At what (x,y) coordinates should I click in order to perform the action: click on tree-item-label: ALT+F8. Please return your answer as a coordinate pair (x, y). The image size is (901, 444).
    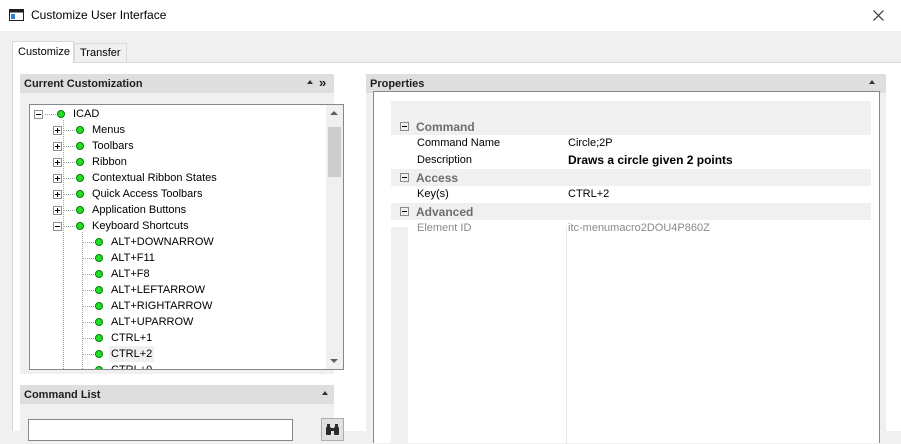
    Looking at the image, I should click on (130, 274).